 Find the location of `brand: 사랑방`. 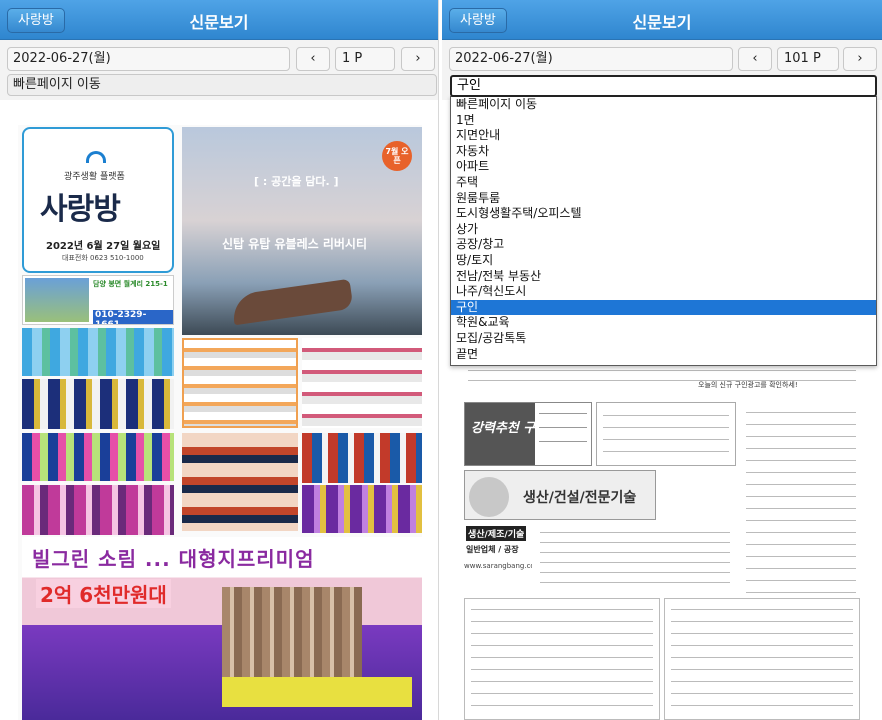

brand: 사랑방 is located at coordinates (80, 209).